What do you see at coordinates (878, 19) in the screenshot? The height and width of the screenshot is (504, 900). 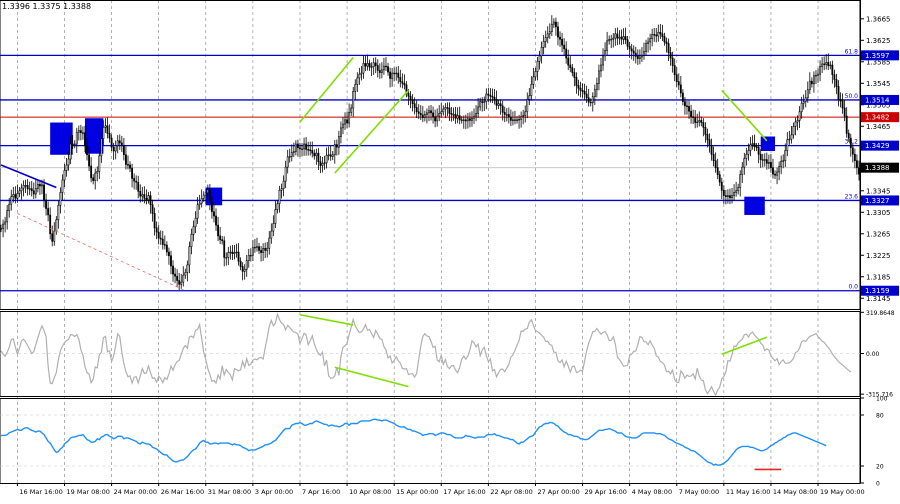 I see `price-tick-label: 1.3665` at bounding box center [878, 19].